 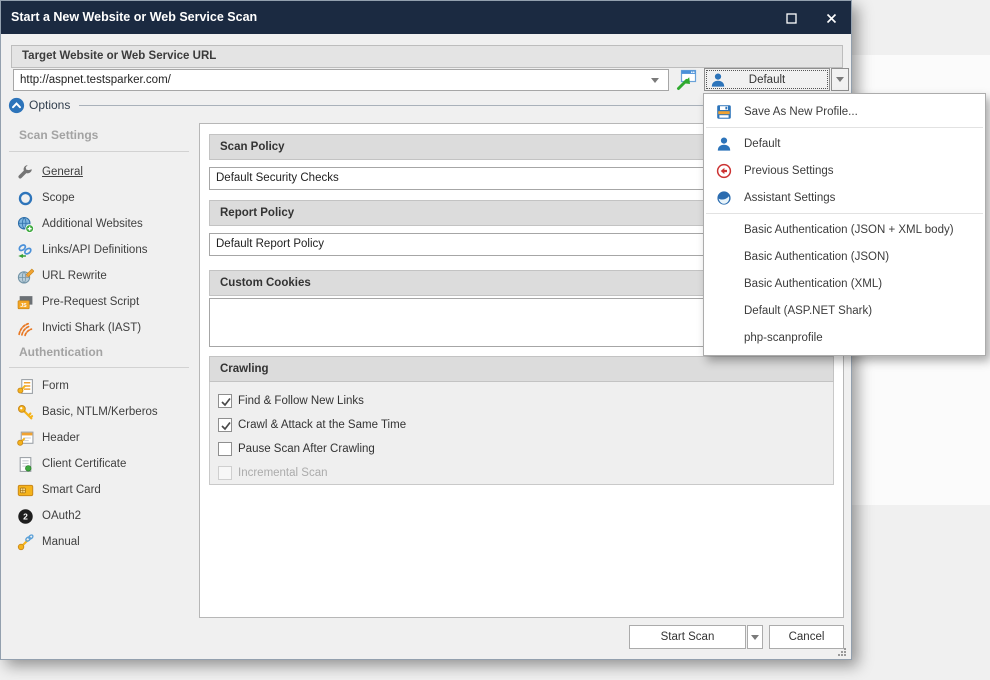 What do you see at coordinates (95, 80) in the screenshot?
I see `target-url-value: http://aspnet.testsparker.com/` at bounding box center [95, 80].